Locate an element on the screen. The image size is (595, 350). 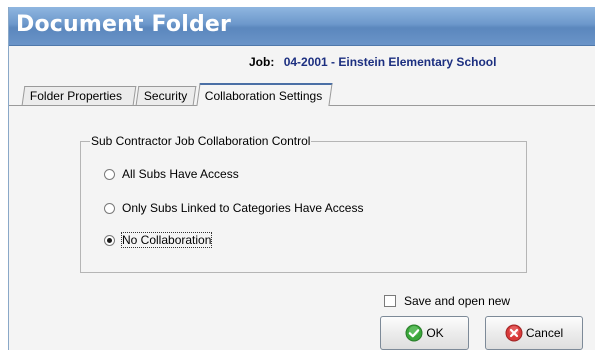
tab-security: Security is located at coordinates (166, 95).